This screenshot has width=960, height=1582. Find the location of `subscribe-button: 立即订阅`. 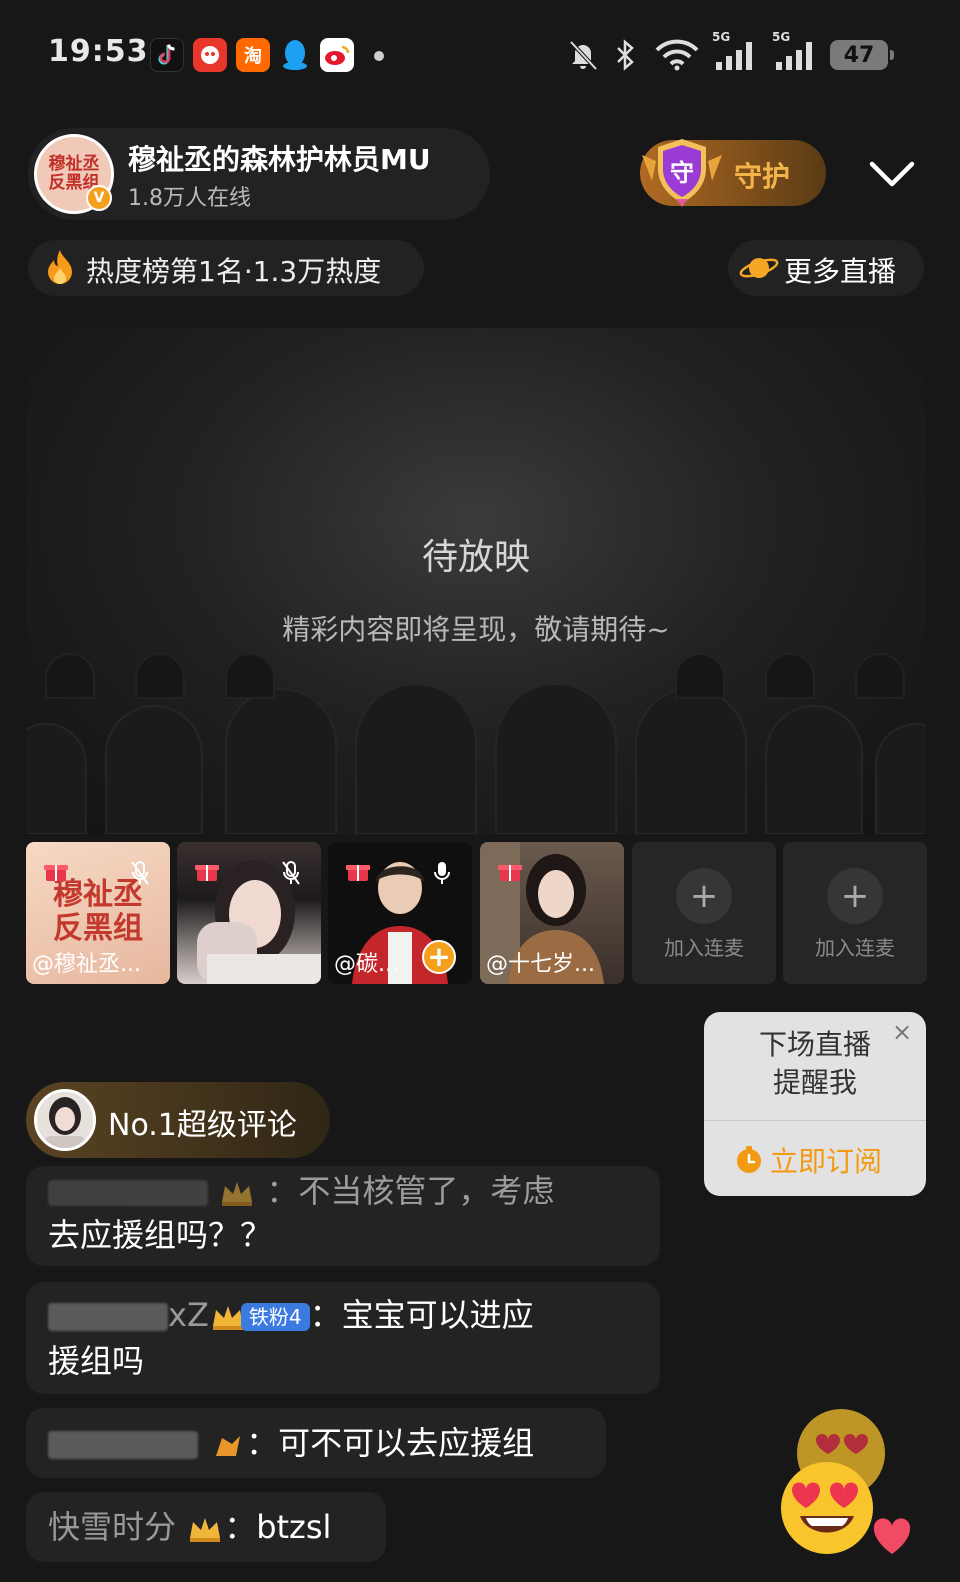

subscribe-button: 立即订阅 is located at coordinates (808, 1160).